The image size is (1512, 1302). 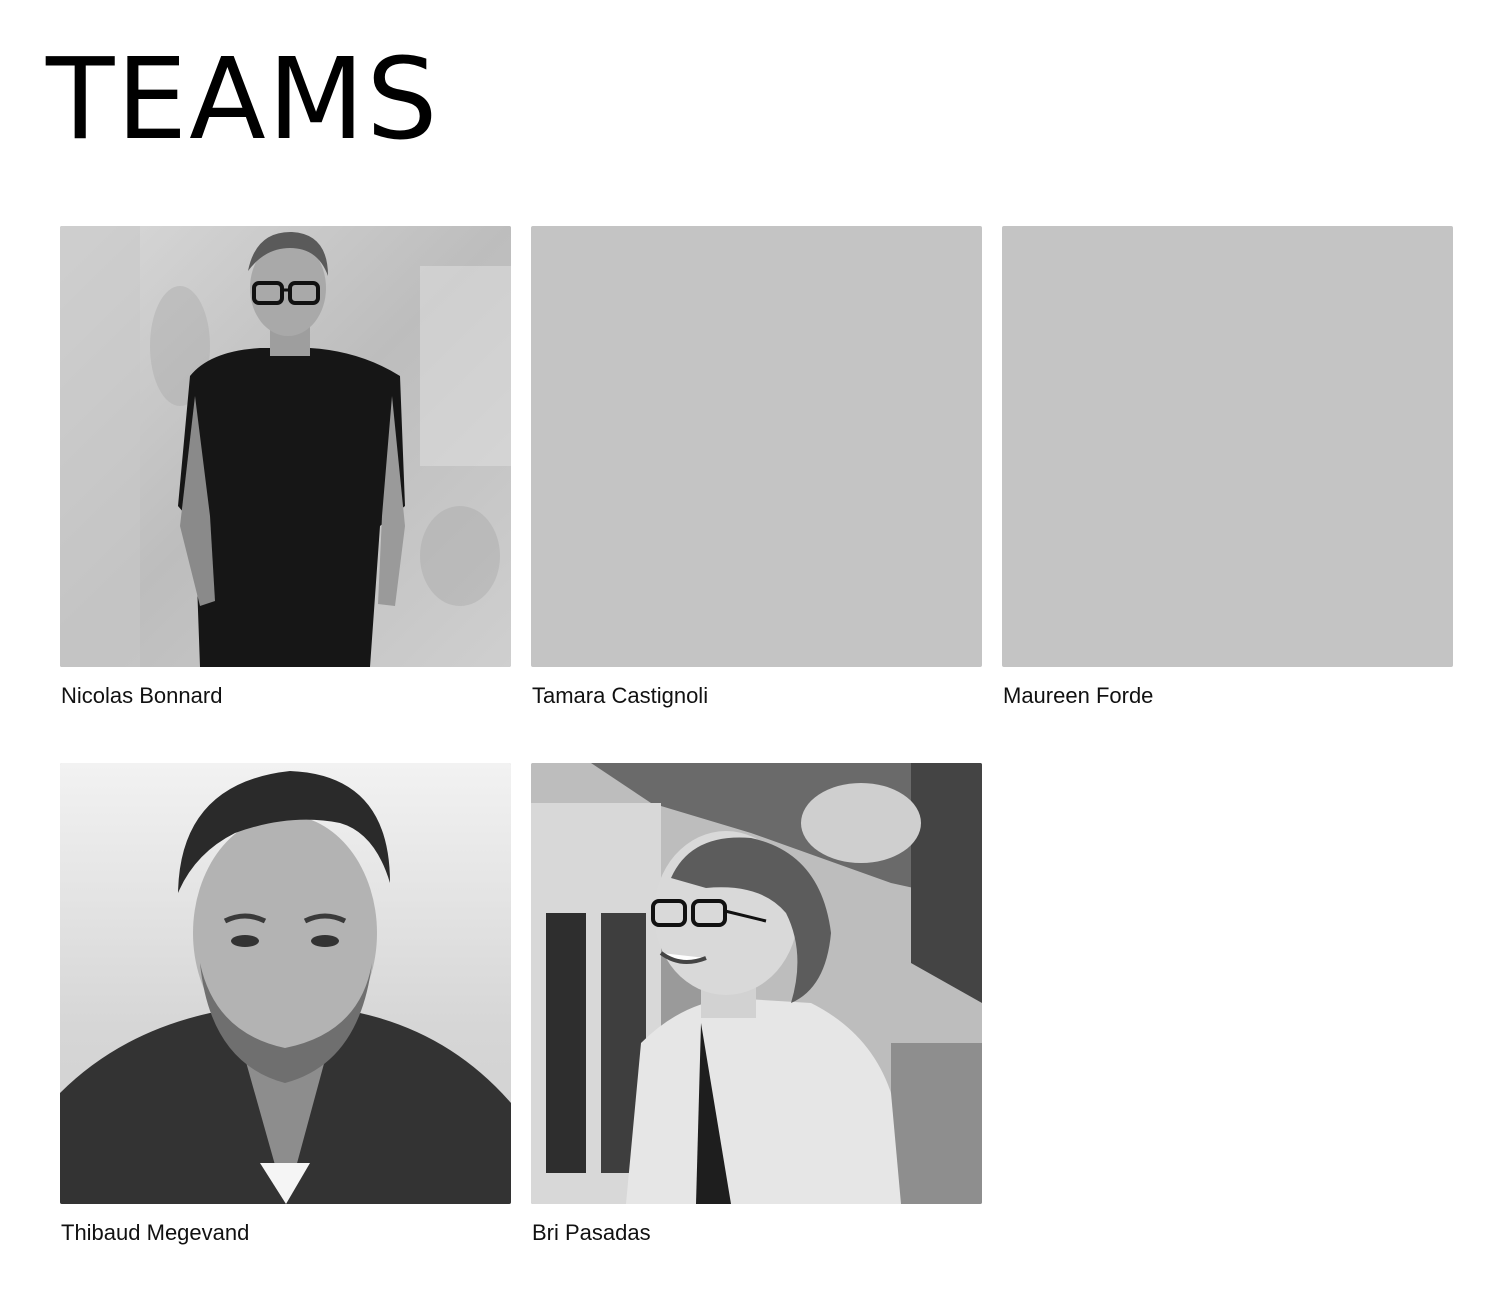 I want to click on member-name: Thibaud Megevand, so click(x=155, y=1232).